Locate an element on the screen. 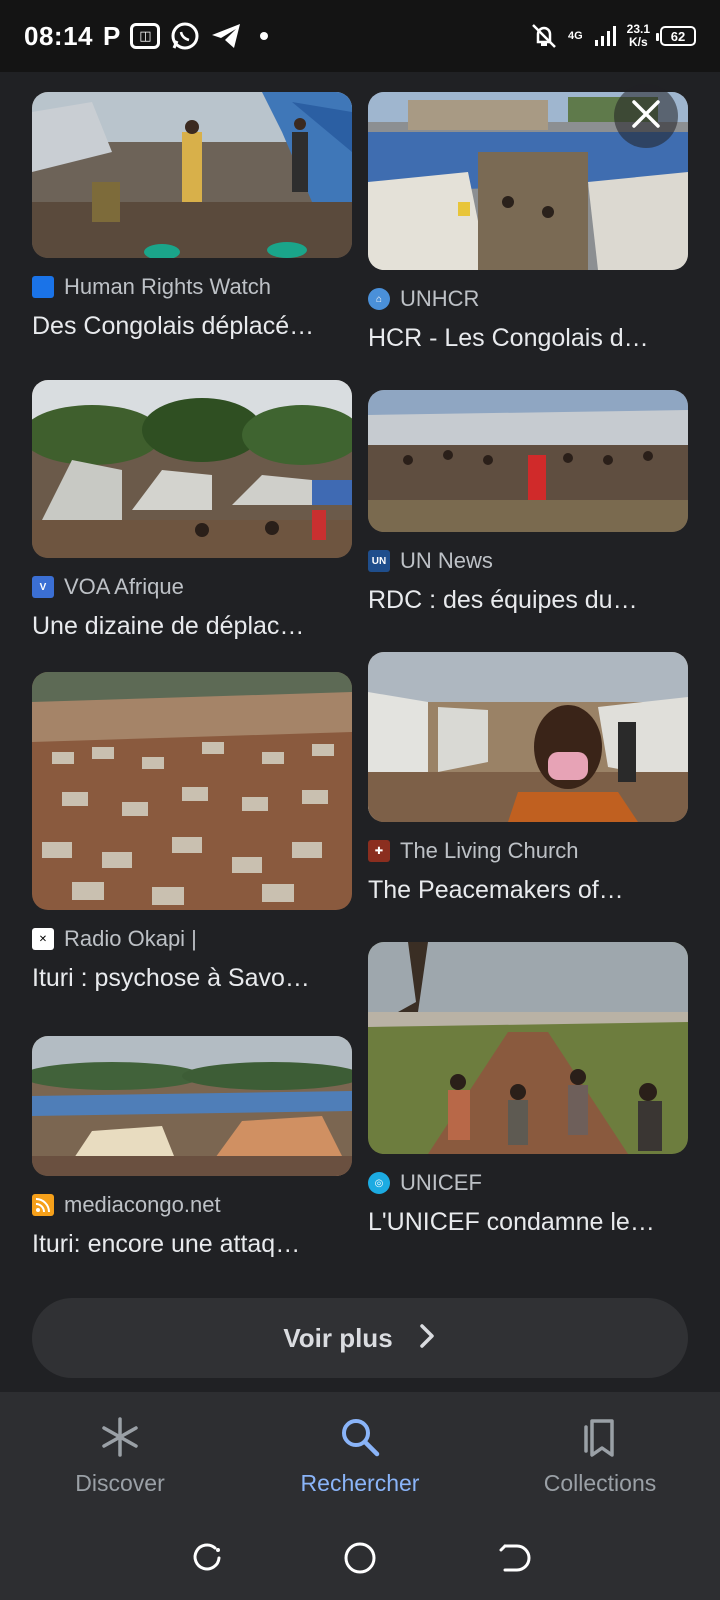 The width and height of the screenshot is (720, 1600). notification-dot-icon is located at coordinates (264, 36).